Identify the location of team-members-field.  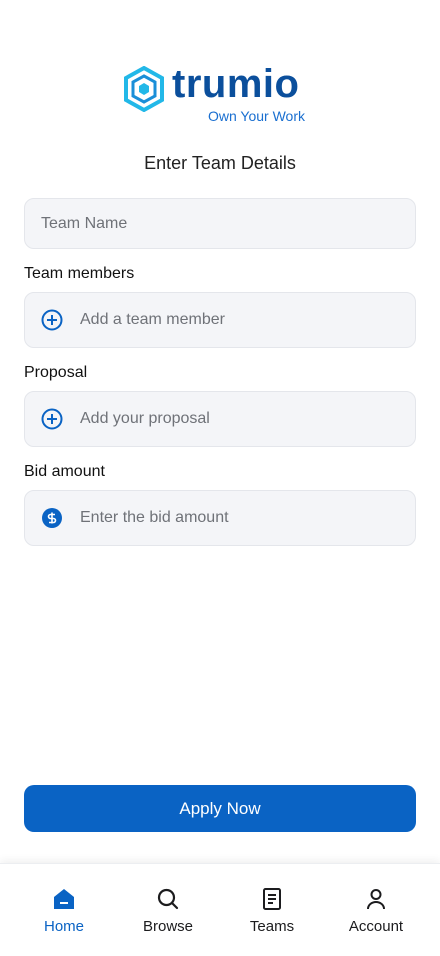
(220, 320).